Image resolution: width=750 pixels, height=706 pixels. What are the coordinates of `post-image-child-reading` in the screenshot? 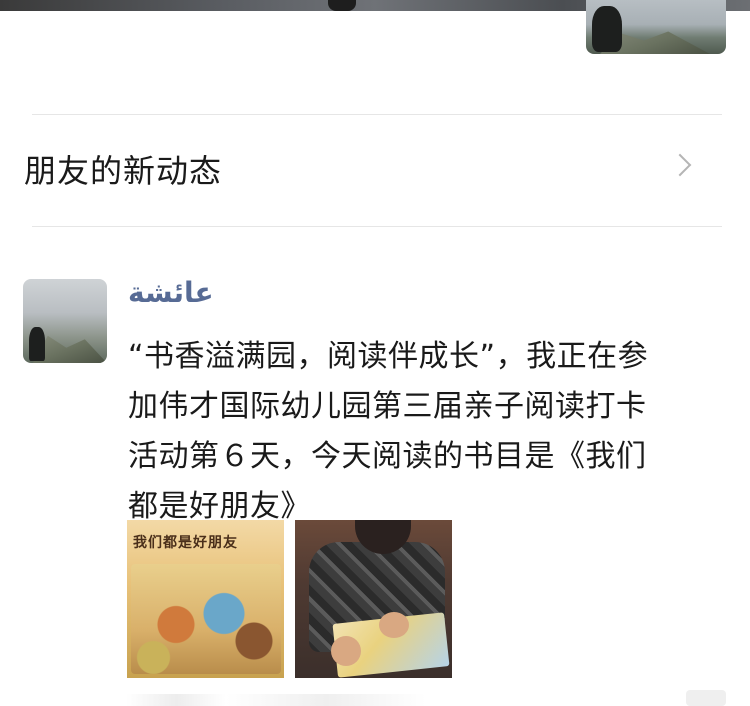 It's located at (373, 599).